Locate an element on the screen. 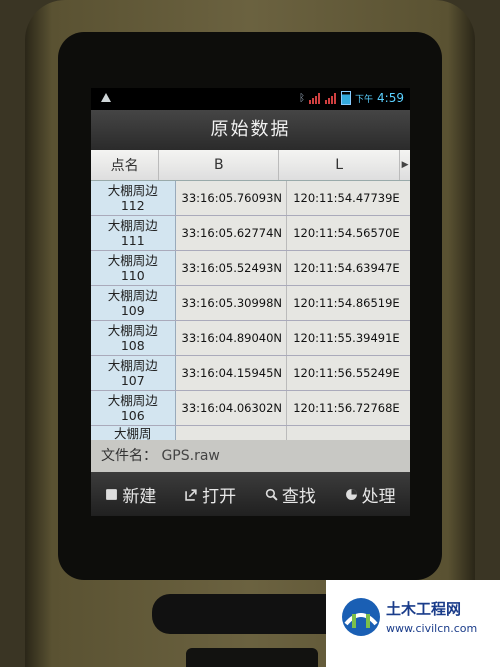 The image size is (500, 667). status-ampm: 下午 is located at coordinates (364, 99).